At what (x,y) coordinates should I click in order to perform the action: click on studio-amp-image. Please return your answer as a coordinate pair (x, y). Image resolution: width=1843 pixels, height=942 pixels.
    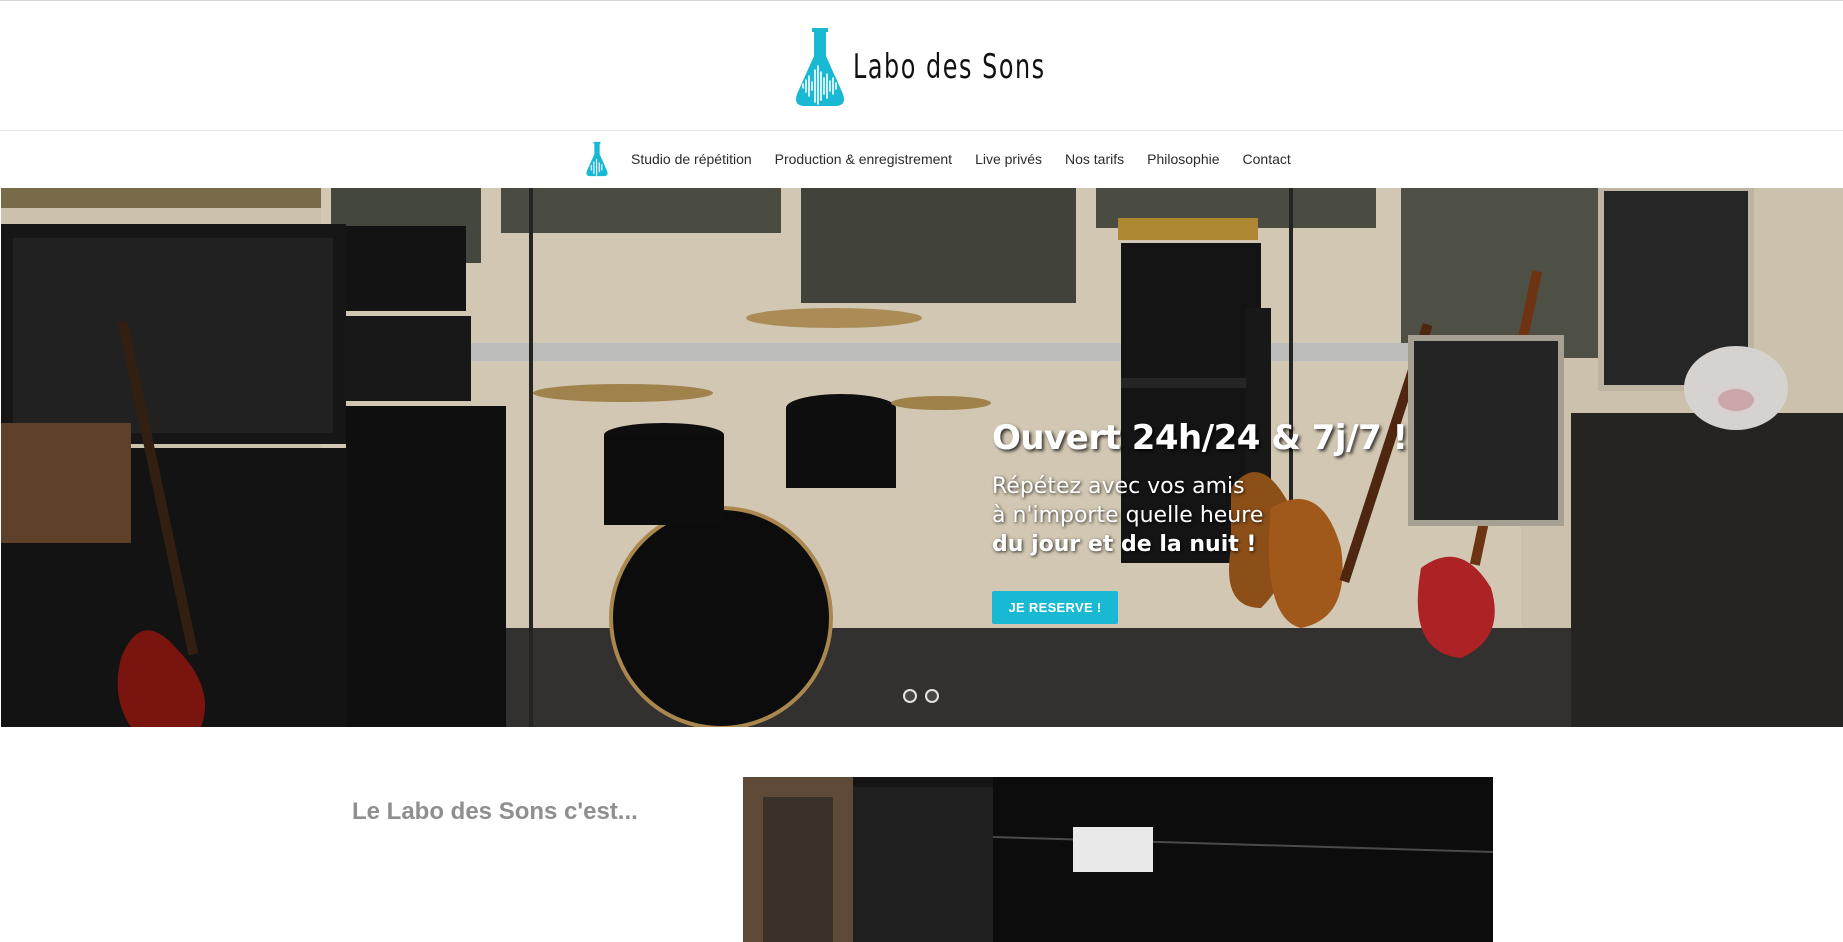
    Looking at the image, I should click on (1118, 859).